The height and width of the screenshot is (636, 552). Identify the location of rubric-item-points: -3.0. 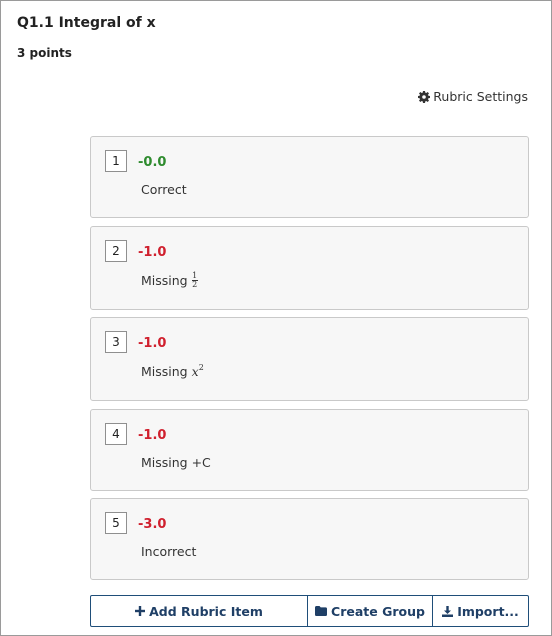
(152, 524).